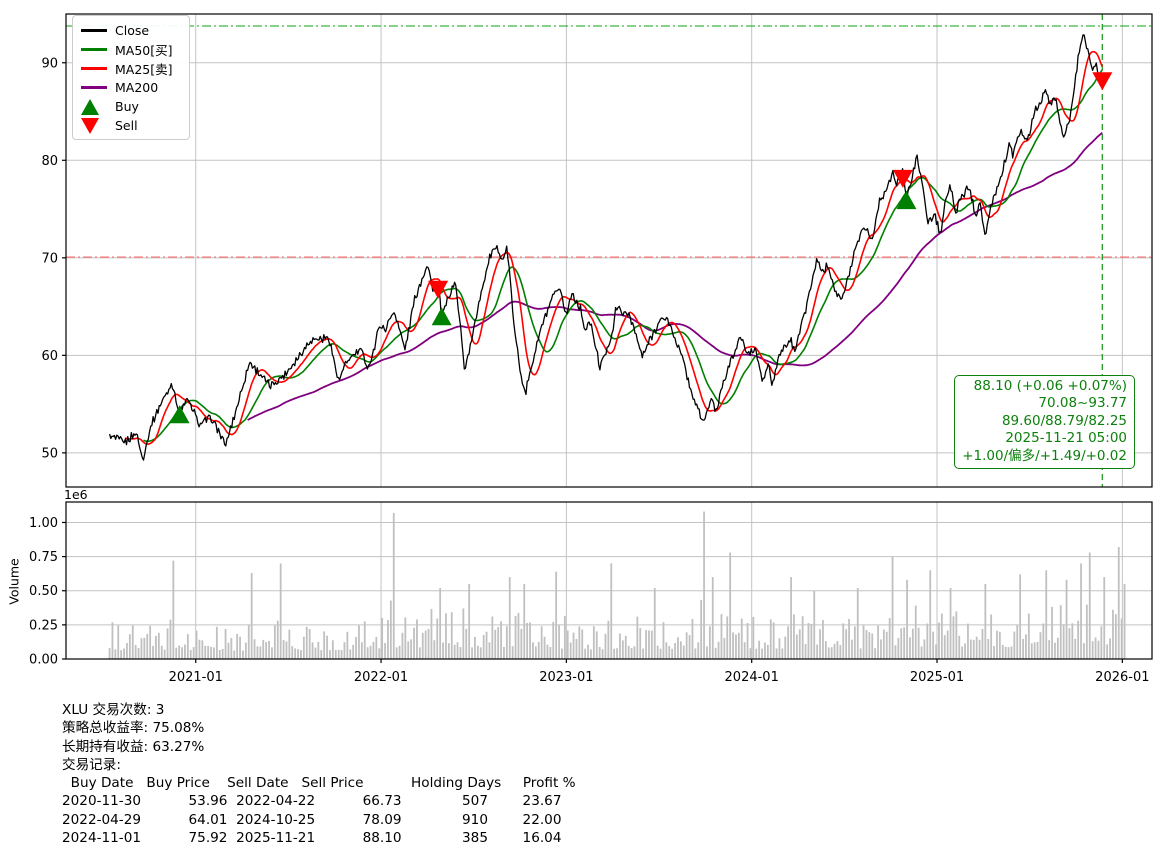 The height and width of the screenshot is (857, 1160). What do you see at coordinates (43, 557) in the screenshot?
I see `volume-ytick-label: 0.75` at bounding box center [43, 557].